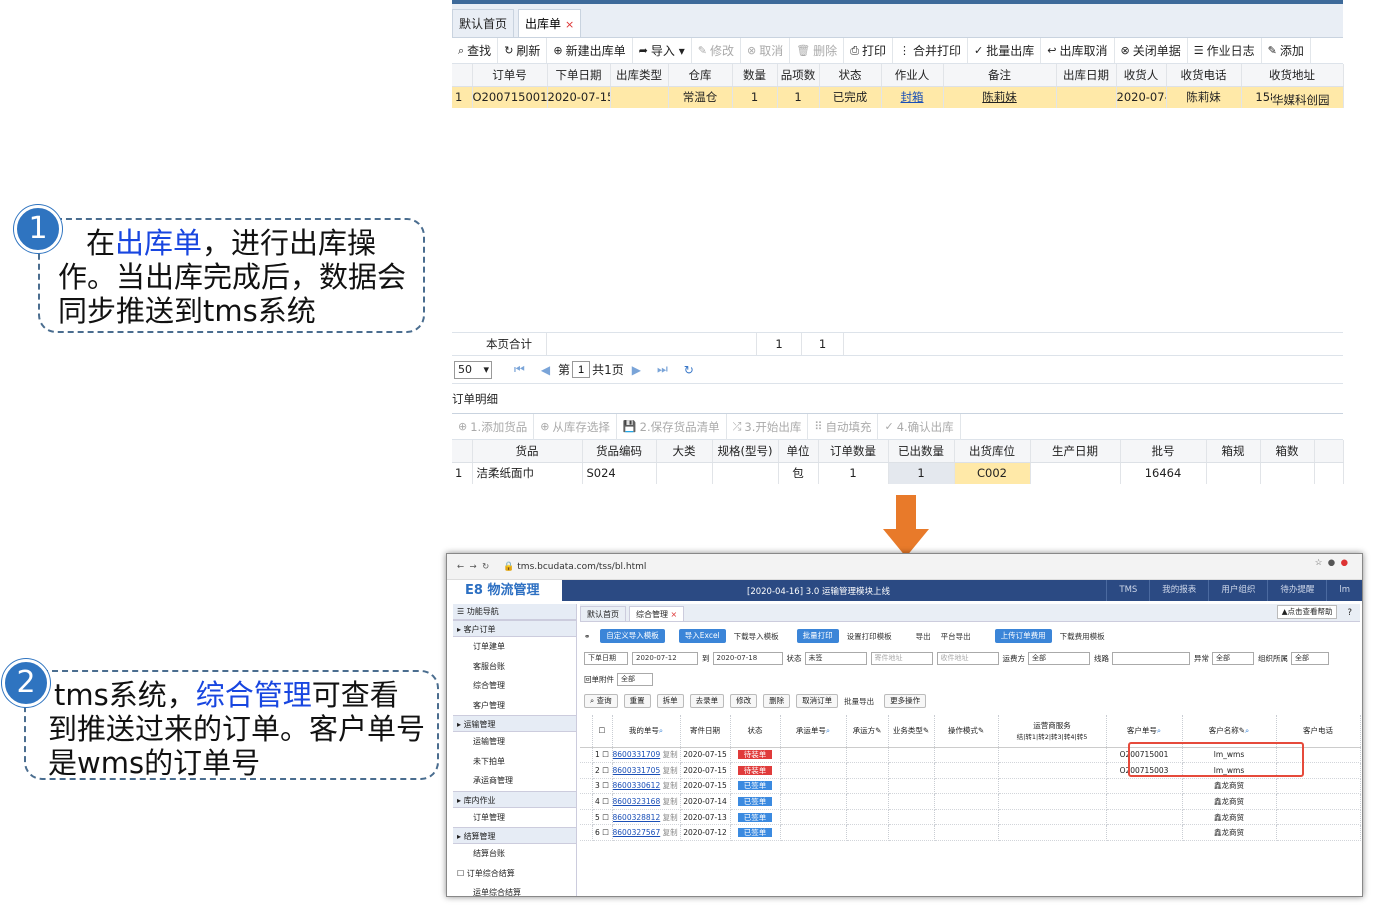 Image resolution: width=1380 pixels, height=909 pixels. Describe the element at coordinates (901, 658) in the screenshot. I see `sender-address-input: 寄件地址` at that location.